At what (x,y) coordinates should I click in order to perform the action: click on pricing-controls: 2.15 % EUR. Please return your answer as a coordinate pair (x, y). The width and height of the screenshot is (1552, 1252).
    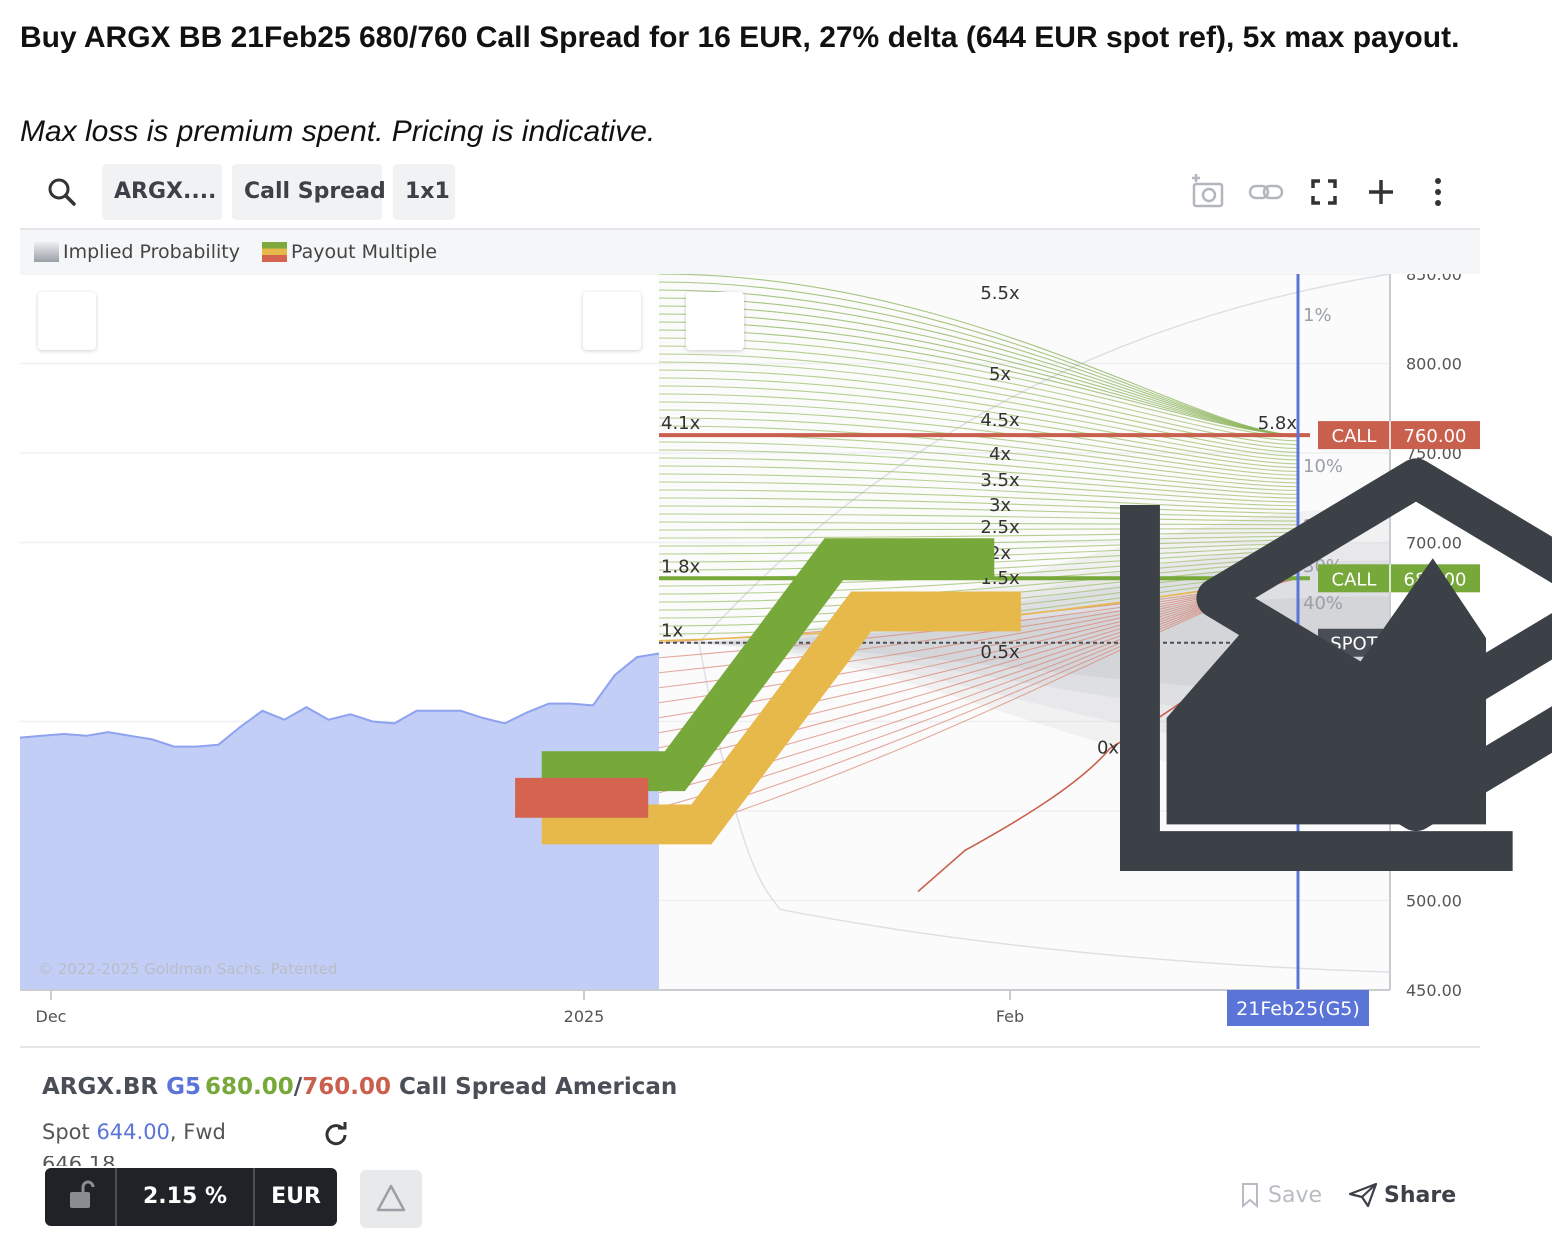
    Looking at the image, I should click on (191, 1197).